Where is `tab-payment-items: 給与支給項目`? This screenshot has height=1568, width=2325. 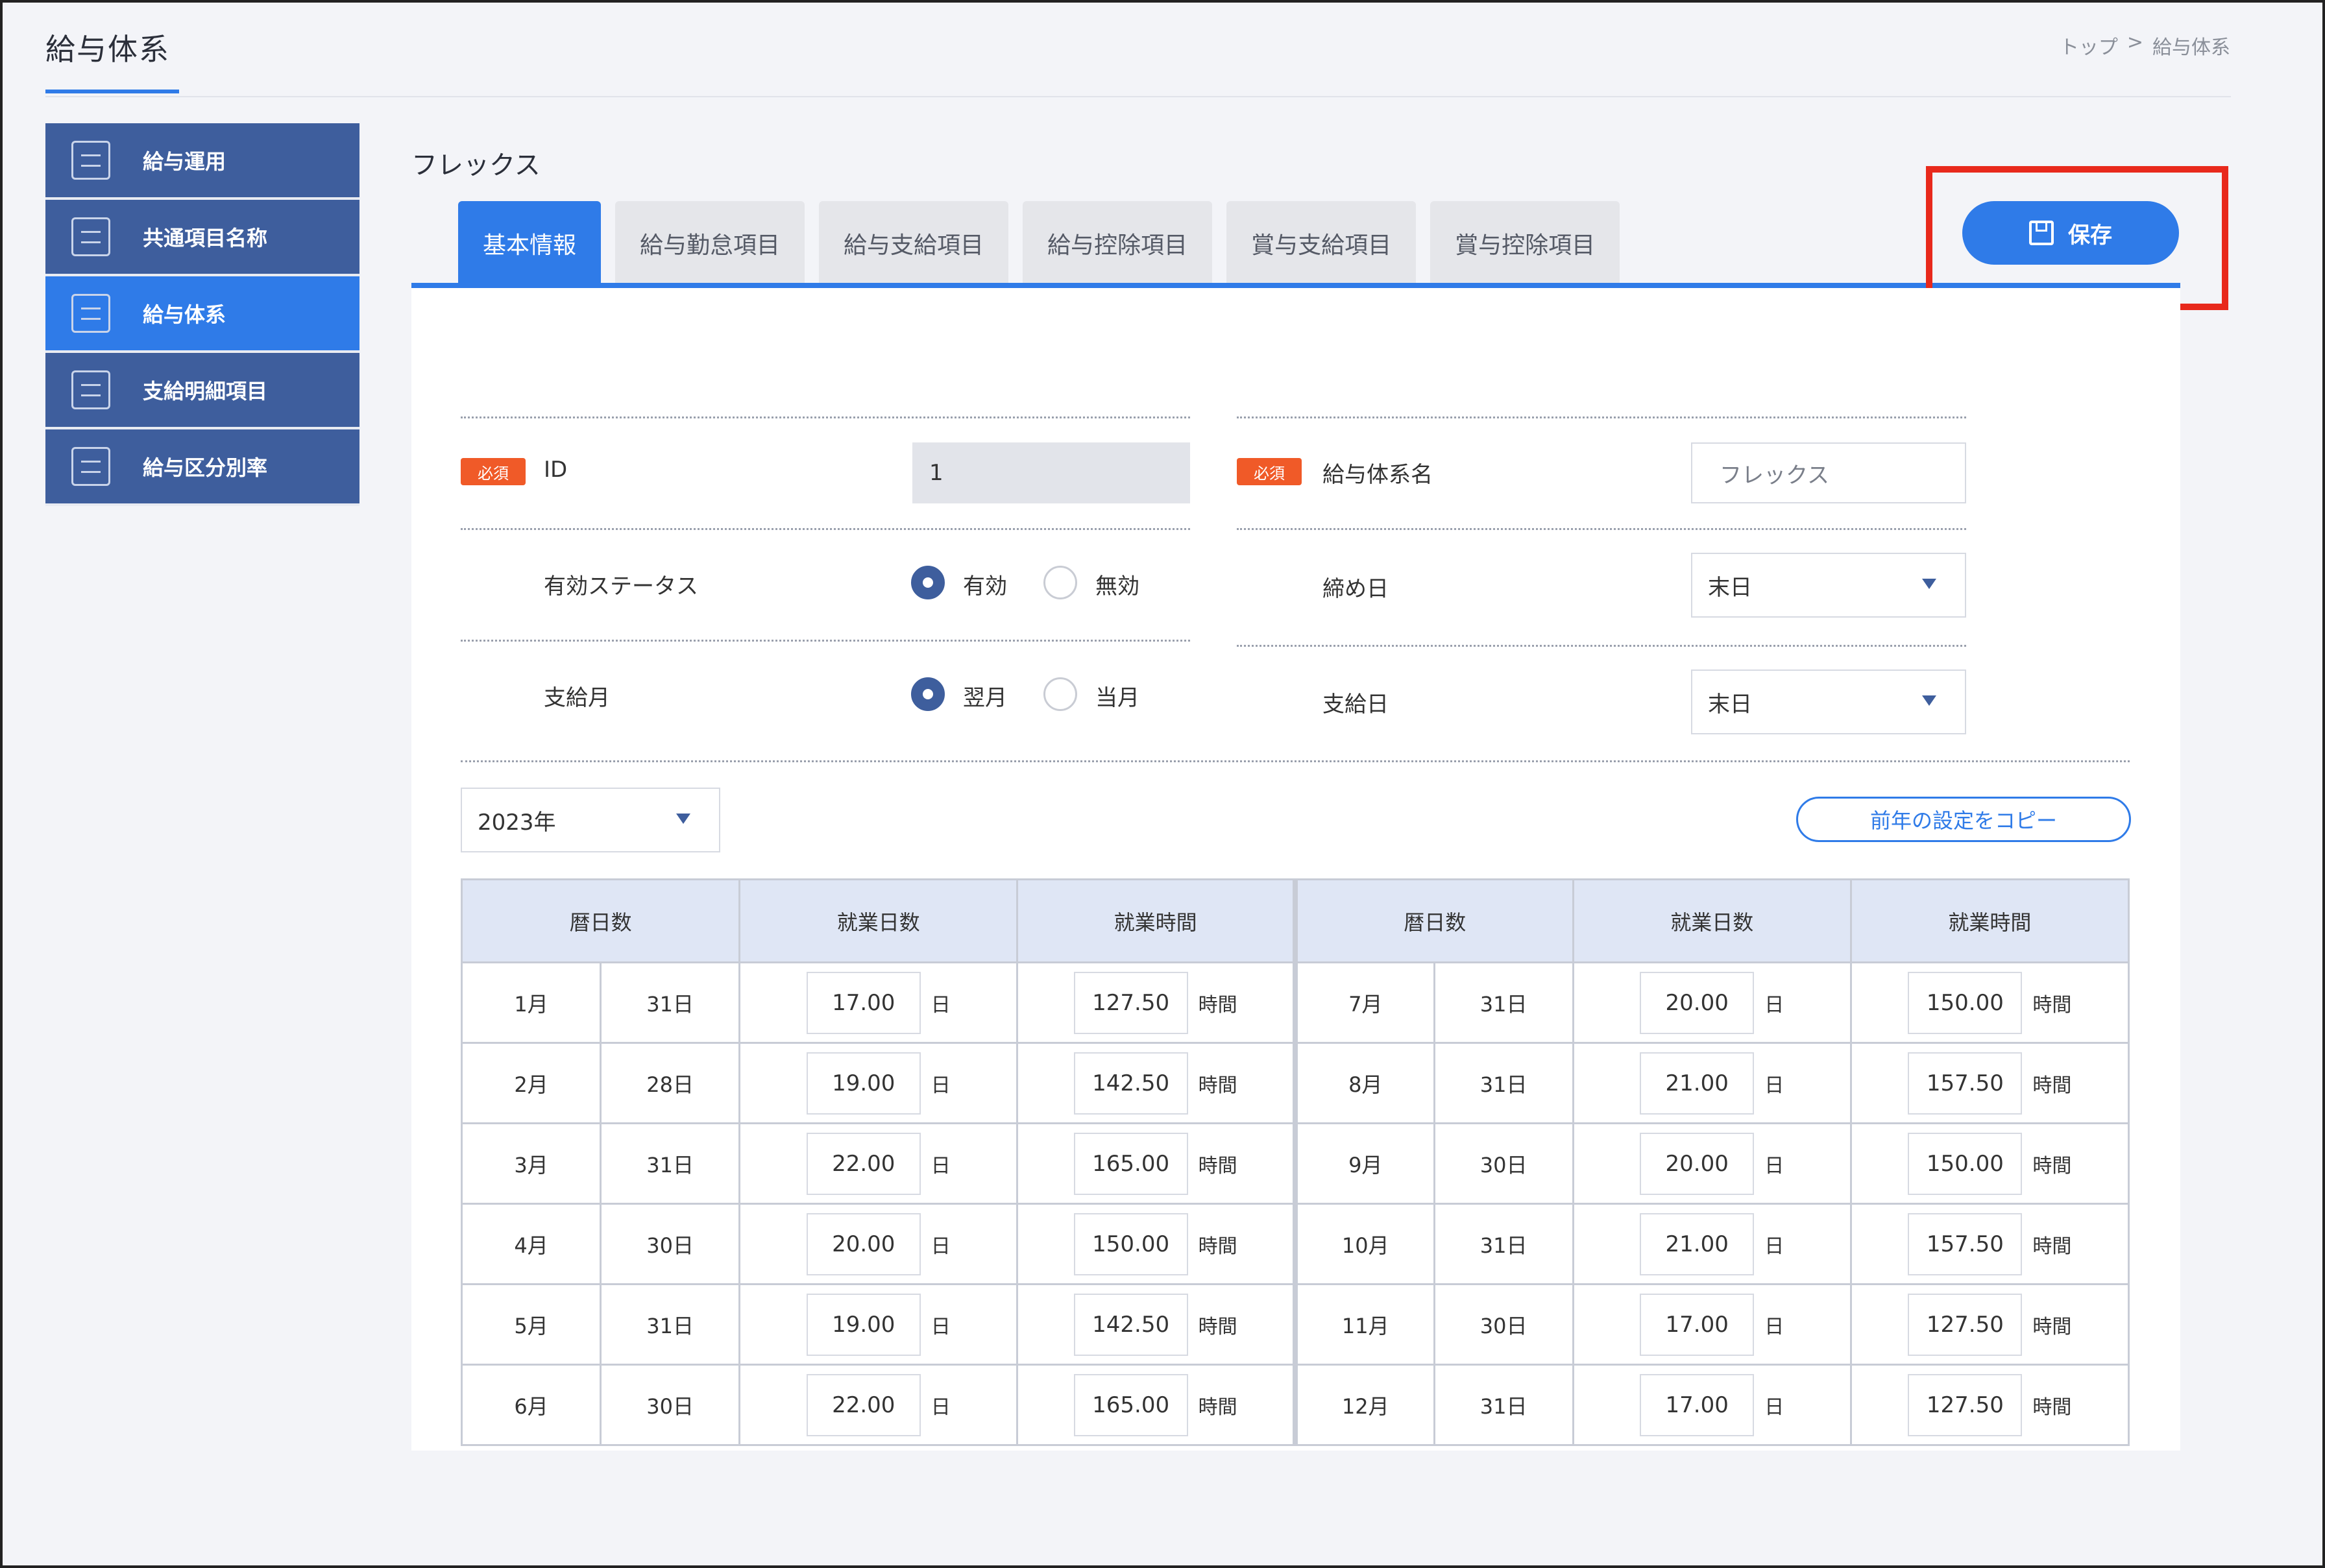
tab-payment-items: 給与支給項目 is located at coordinates (914, 243).